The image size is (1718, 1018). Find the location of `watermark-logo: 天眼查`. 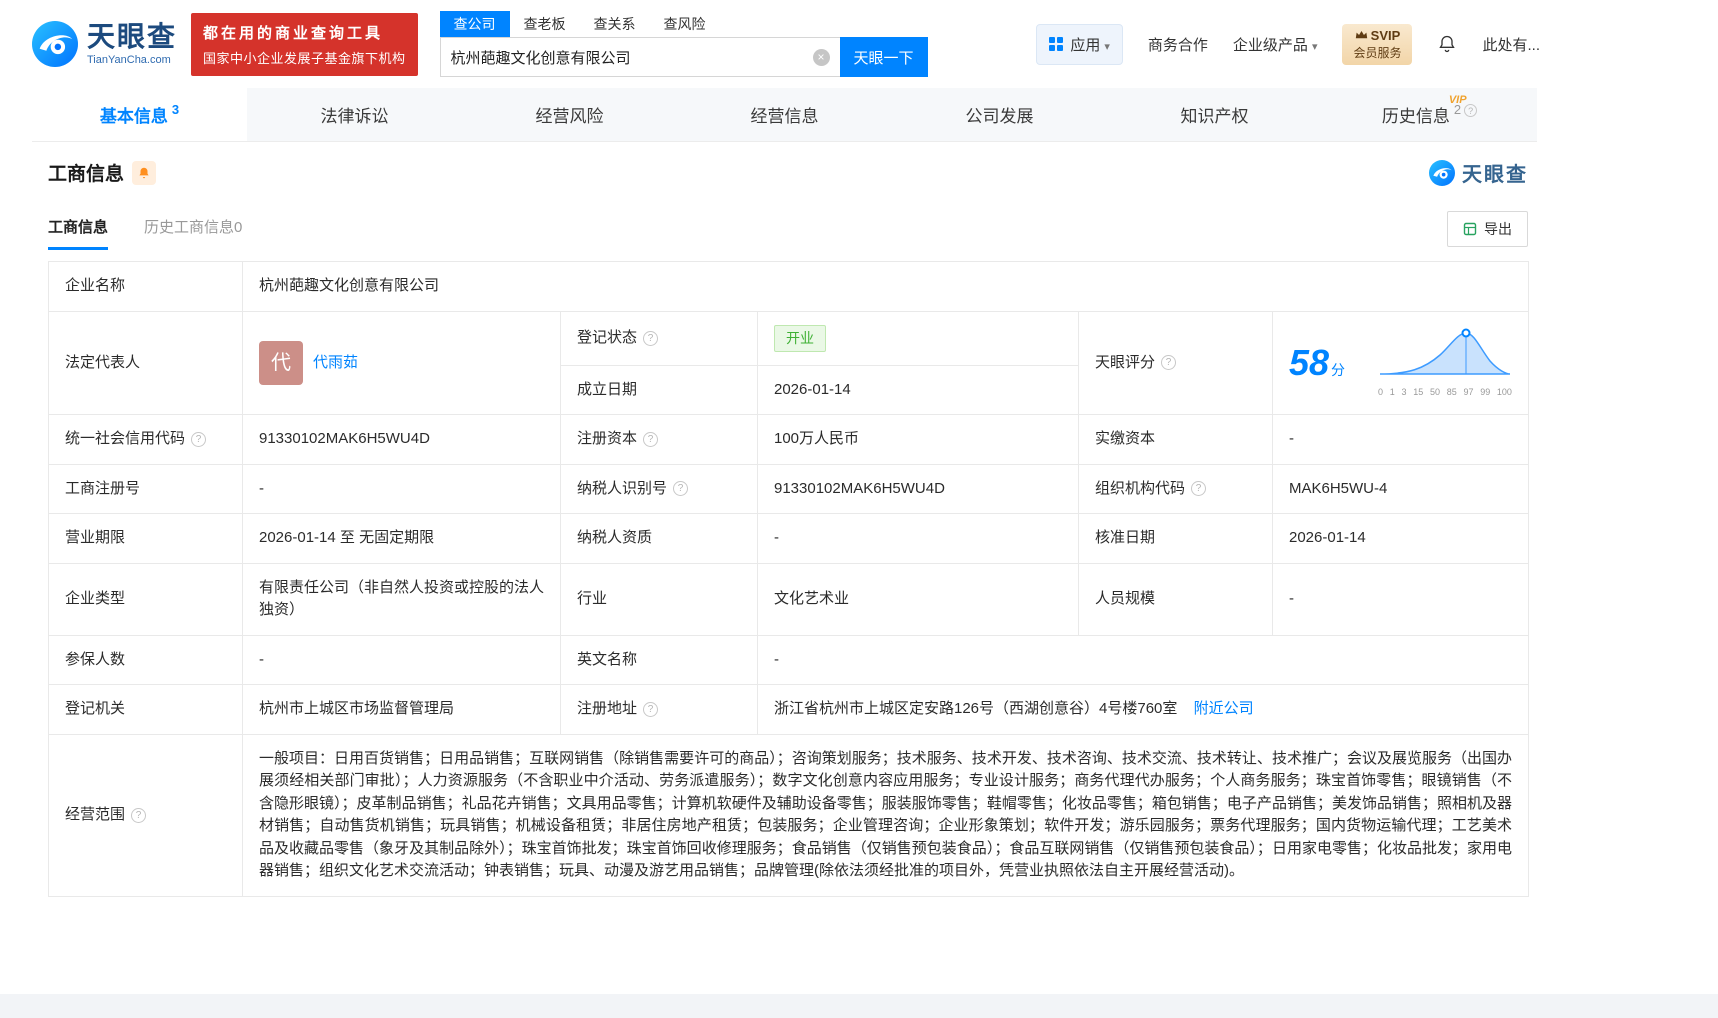

watermark-logo: 天眼查 is located at coordinates (1478, 172).